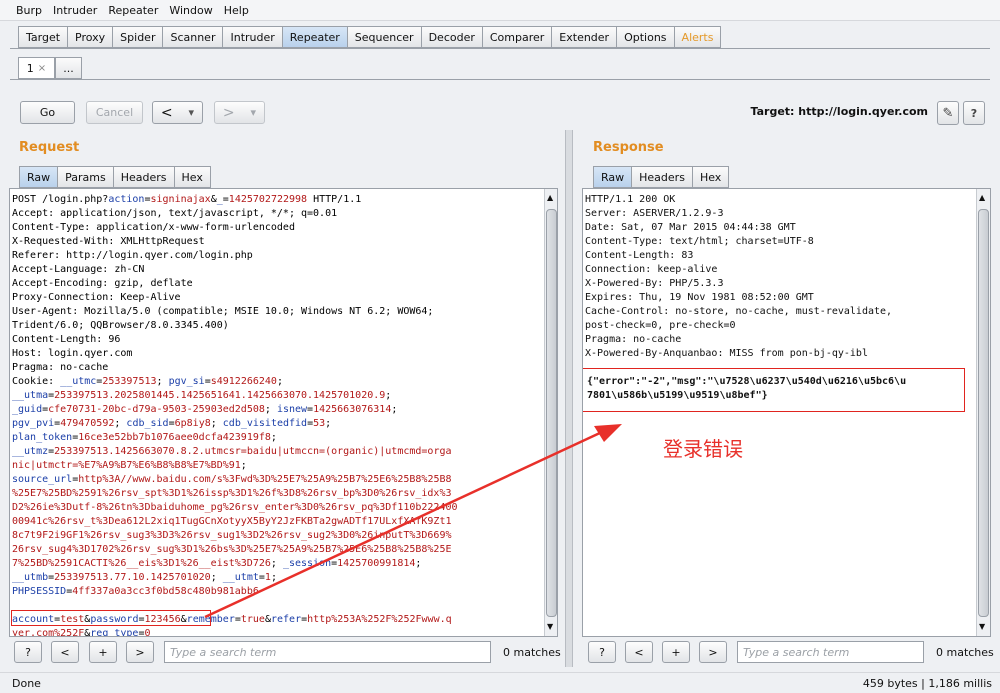 This screenshot has height=693, width=1000. What do you see at coordinates (43, 37) in the screenshot?
I see `tab-target: Target` at bounding box center [43, 37].